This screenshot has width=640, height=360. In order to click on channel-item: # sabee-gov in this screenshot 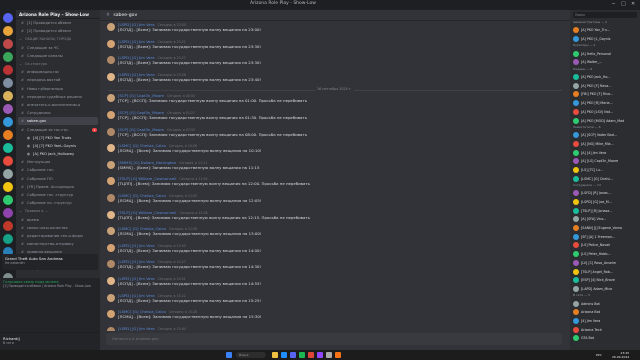, I will do `click(58, 121)`.